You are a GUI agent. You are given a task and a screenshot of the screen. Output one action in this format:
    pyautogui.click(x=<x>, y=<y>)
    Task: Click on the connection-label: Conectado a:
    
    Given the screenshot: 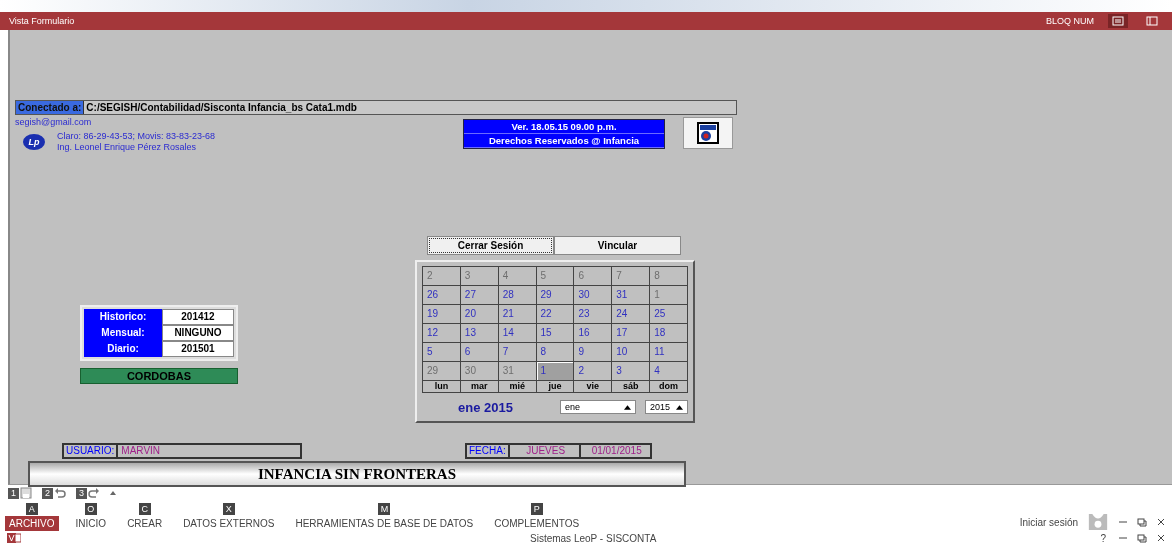 What is the action you would take?
    pyautogui.click(x=50, y=107)
    